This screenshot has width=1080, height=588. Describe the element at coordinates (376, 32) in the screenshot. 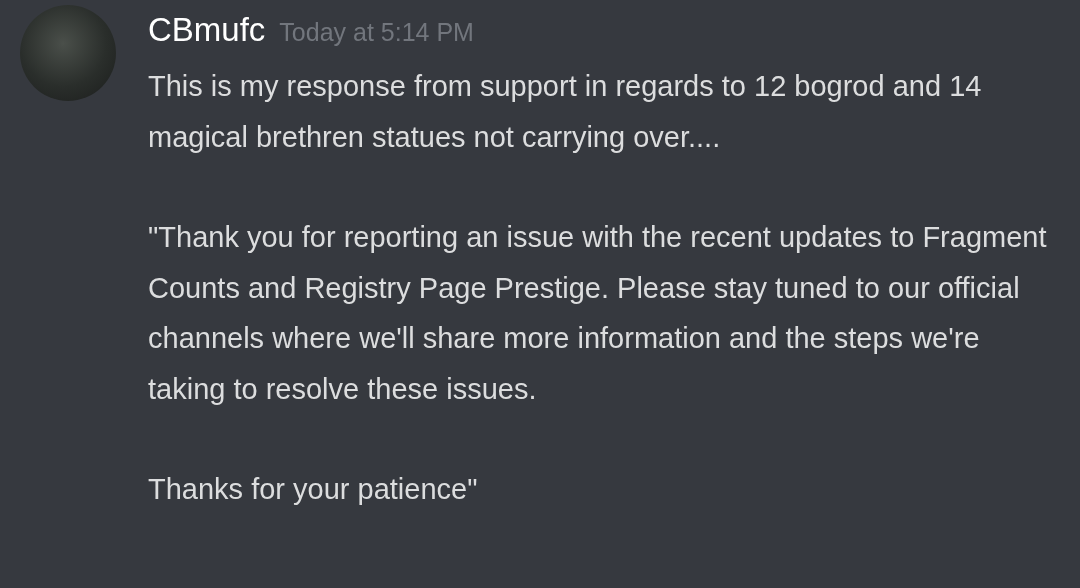

I see `message-timestamp: Today at 5:14 PM` at that location.